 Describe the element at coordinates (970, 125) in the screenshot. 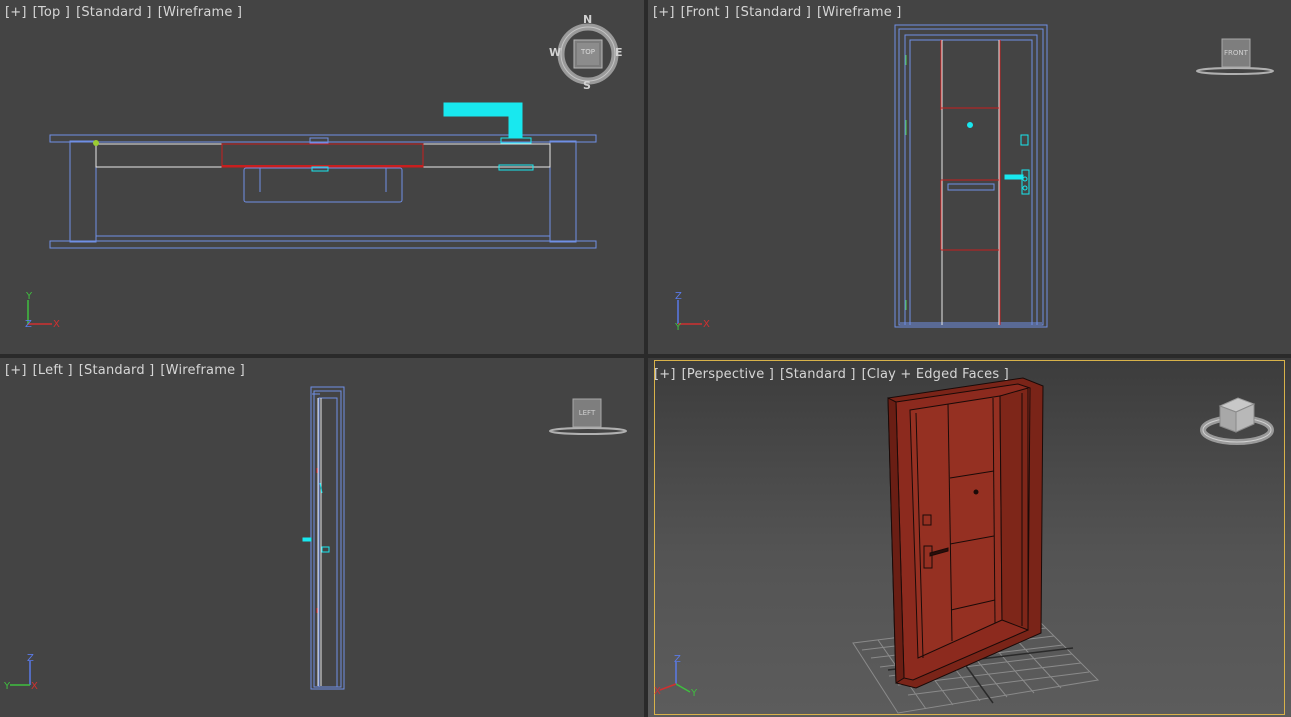

I see `front-peephole` at that location.